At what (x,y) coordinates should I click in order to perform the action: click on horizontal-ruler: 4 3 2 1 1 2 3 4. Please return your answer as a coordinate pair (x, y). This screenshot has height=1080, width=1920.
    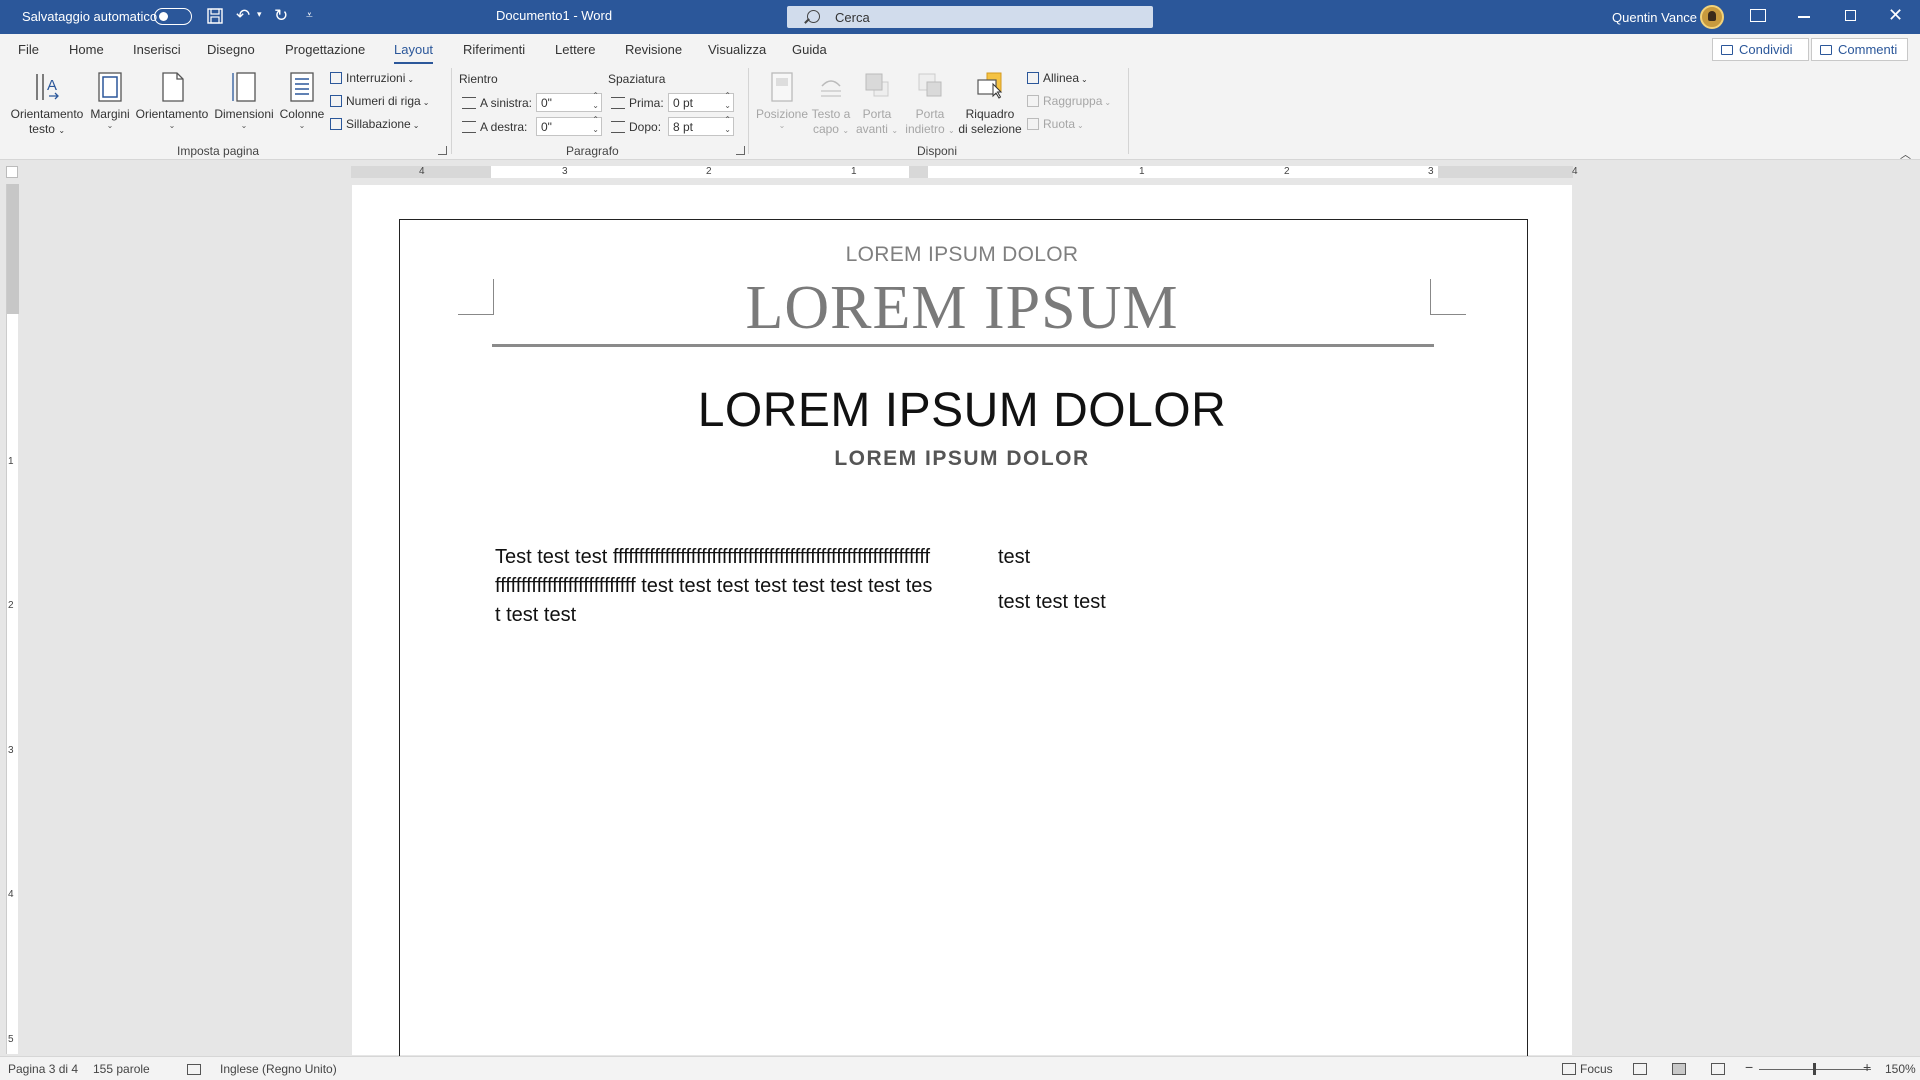
    Looking at the image, I should click on (964, 172).